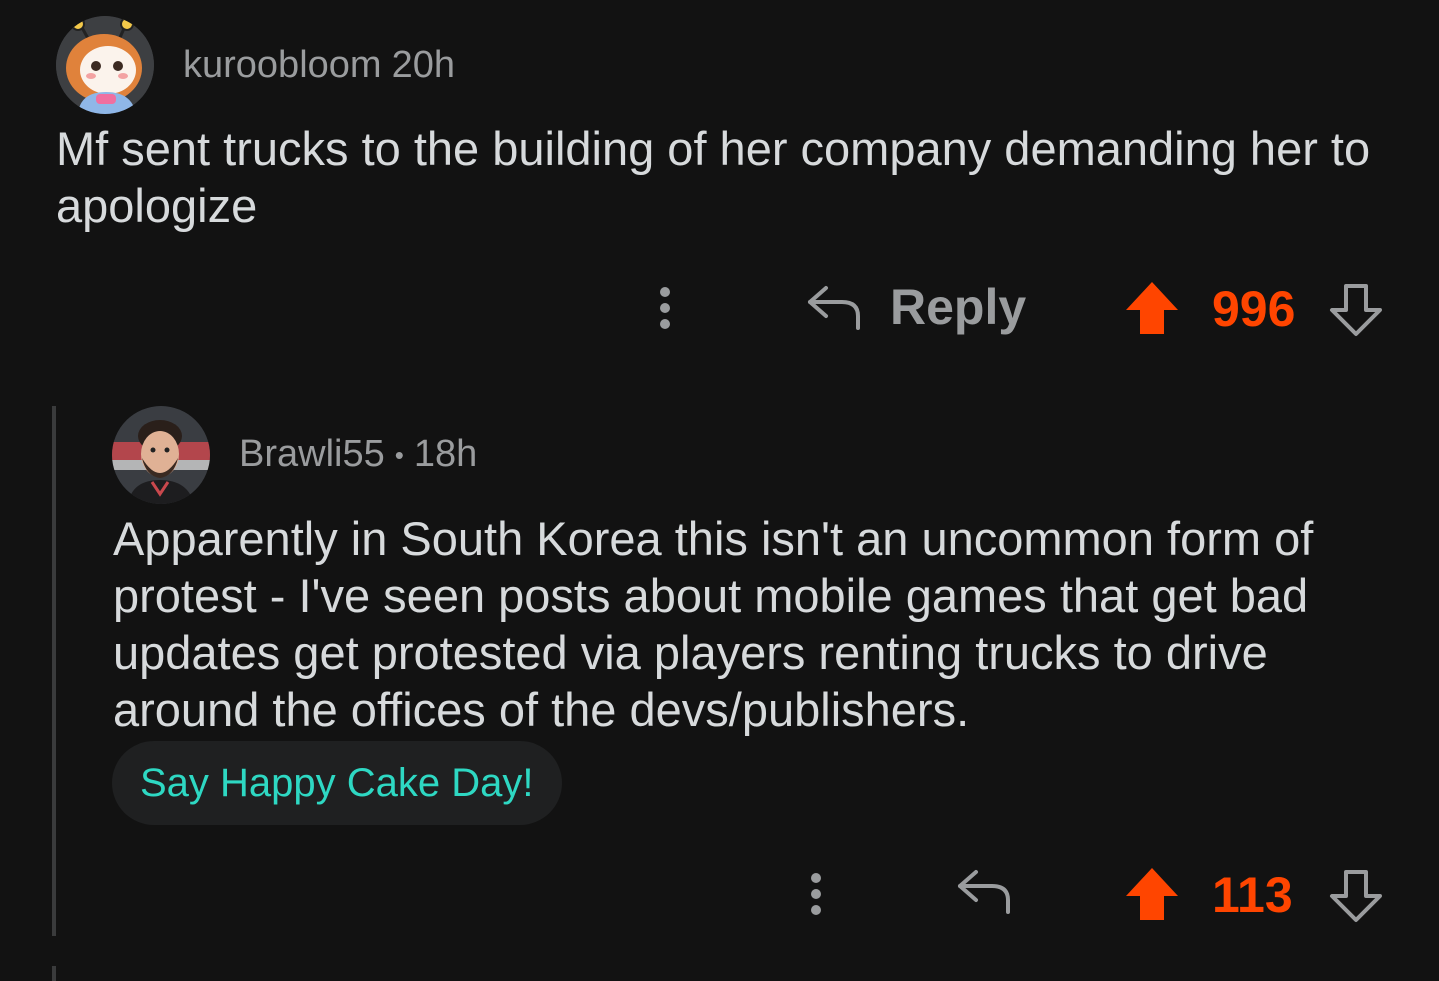 The width and height of the screenshot is (1439, 981). Describe the element at coordinates (1252, 895) in the screenshot. I see `vote-count: 113` at that location.